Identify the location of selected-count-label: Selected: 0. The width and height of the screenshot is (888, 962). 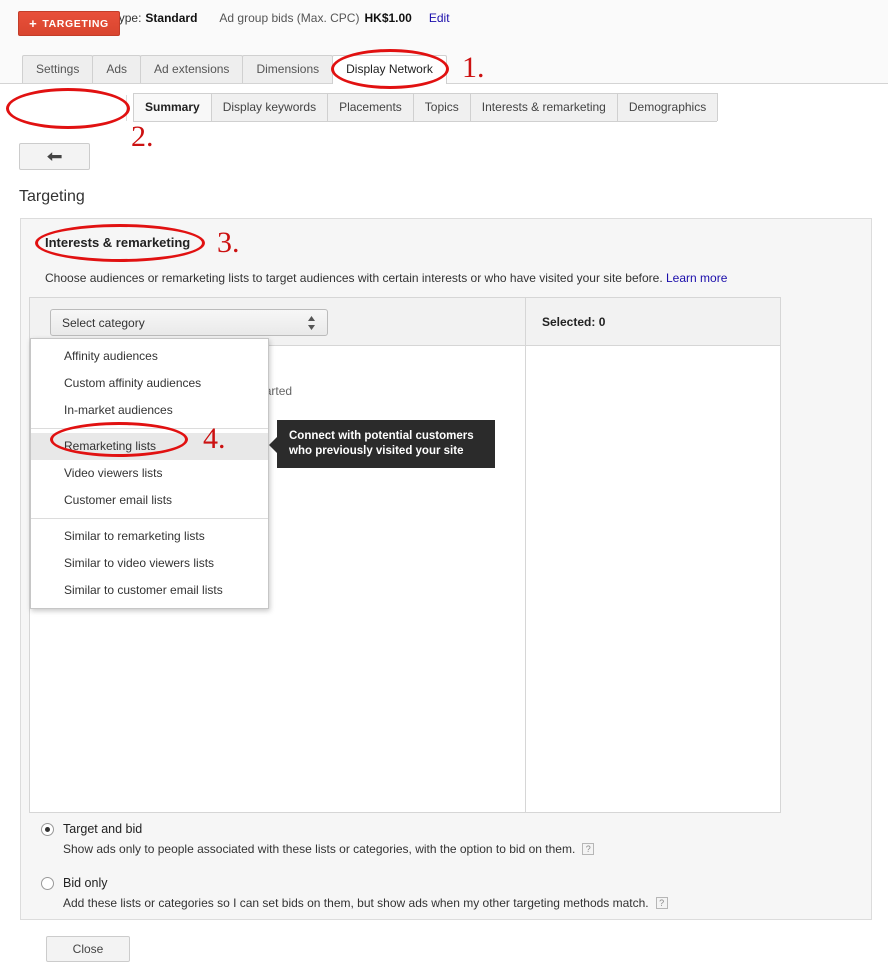
(574, 322).